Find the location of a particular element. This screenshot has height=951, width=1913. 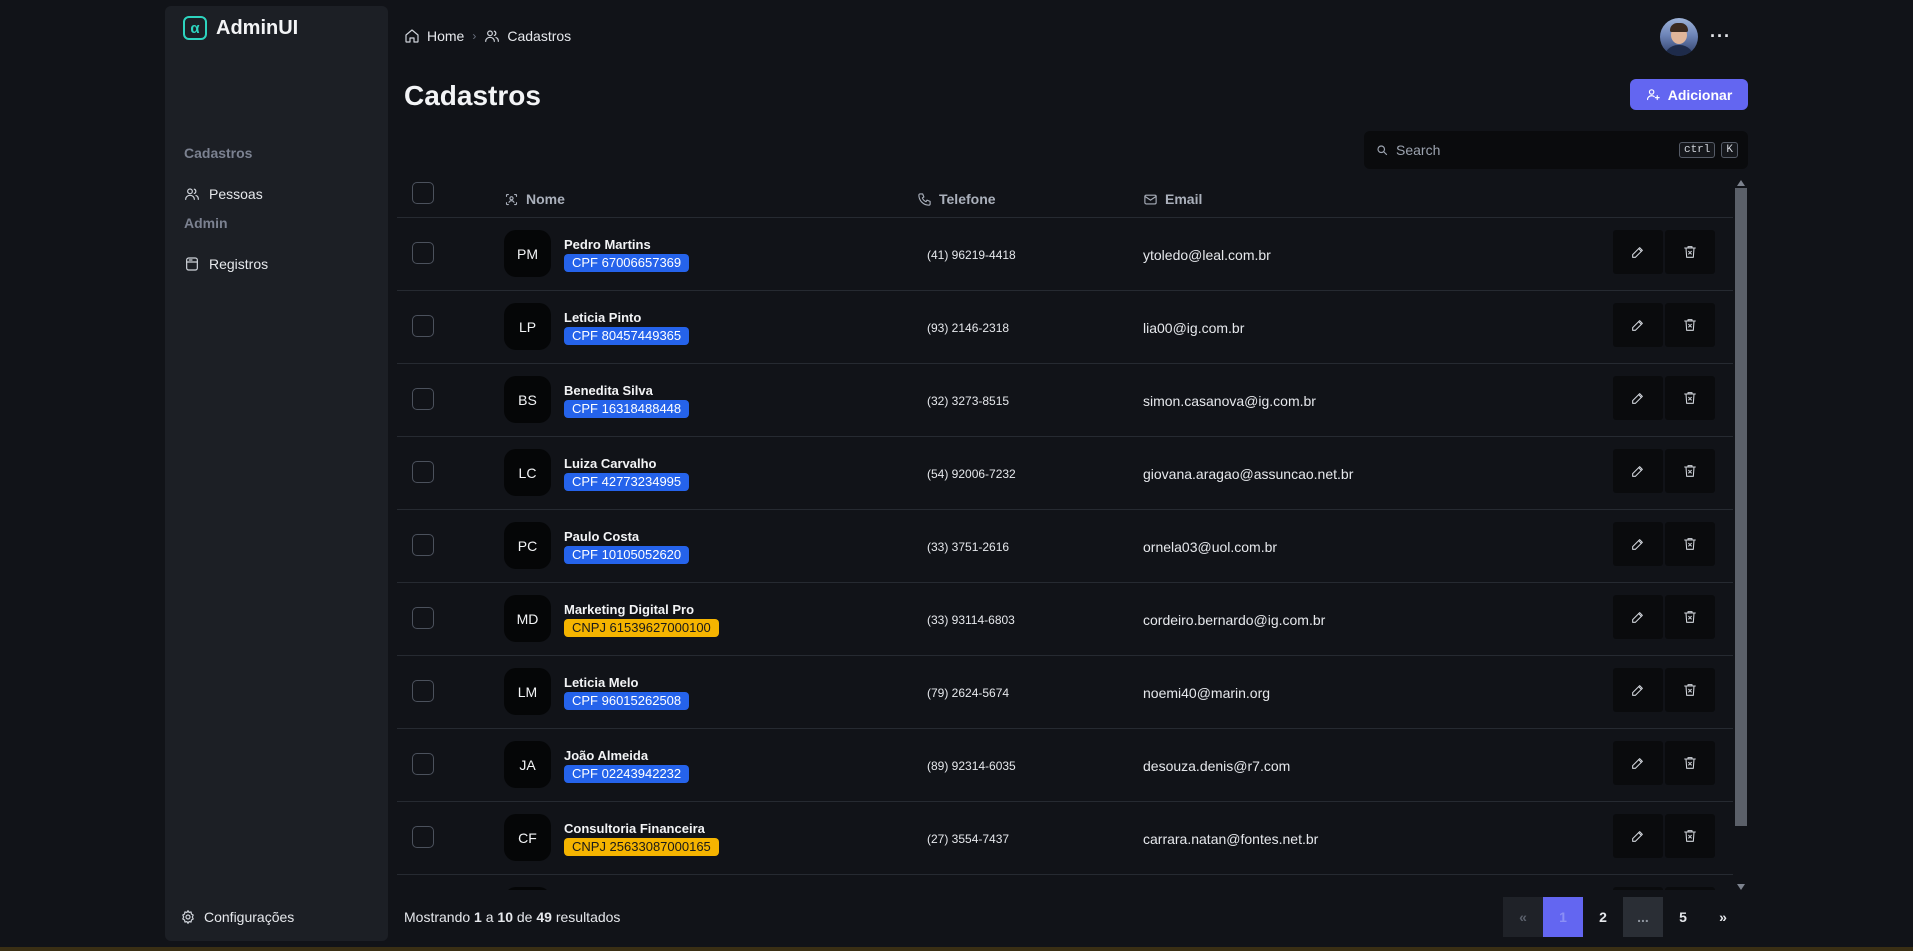

settings-label: Configurações is located at coordinates (249, 917).